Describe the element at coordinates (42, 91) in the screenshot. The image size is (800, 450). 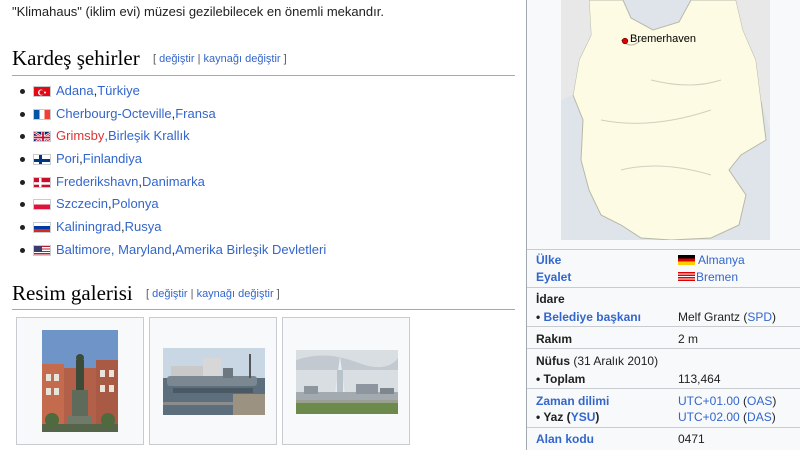
I see `turkey-flag-icon` at that location.